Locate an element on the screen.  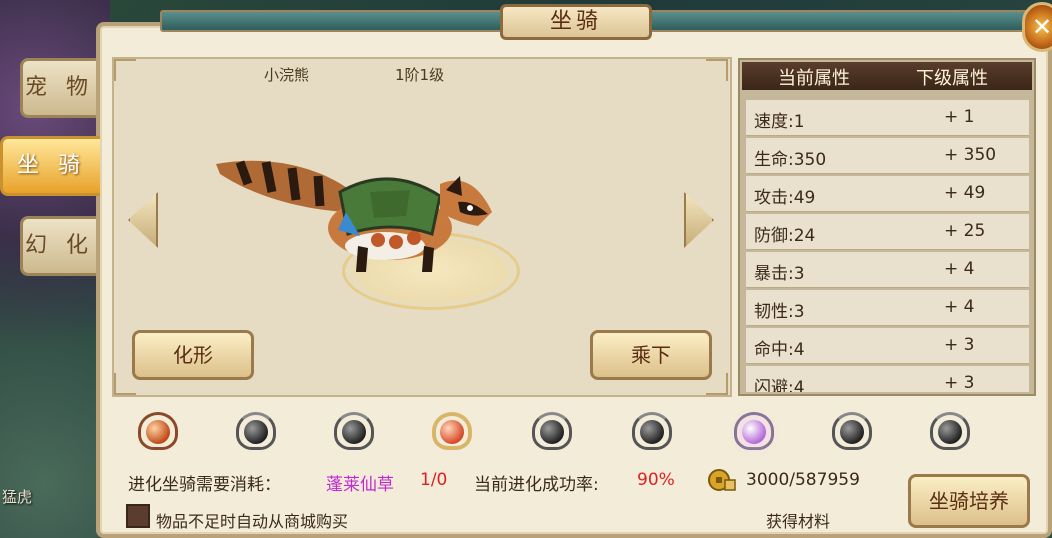
attribute-row: 防御:24 + 25 is located at coordinates (887, 232).